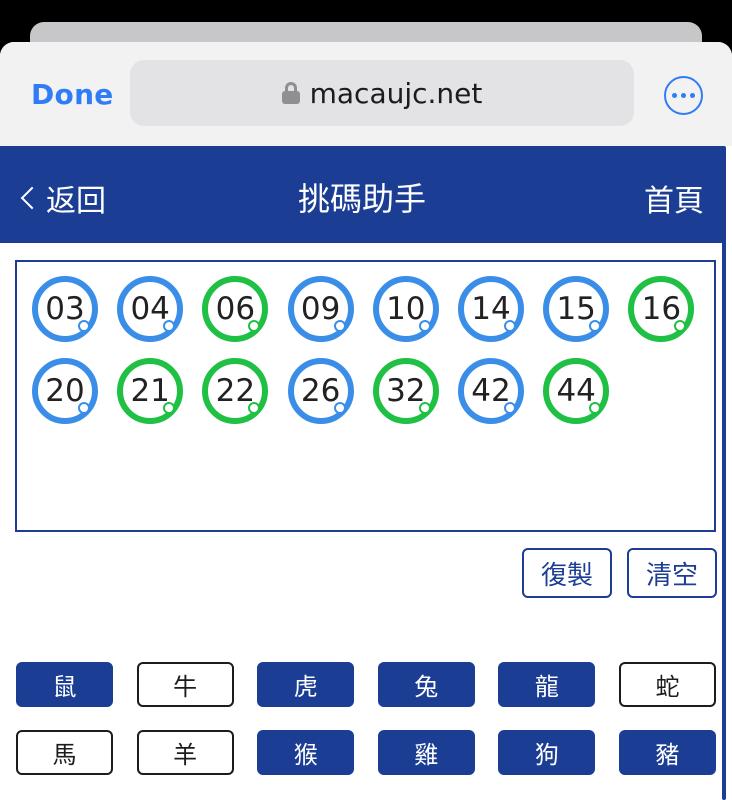 The width and height of the screenshot is (732, 800). What do you see at coordinates (674, 95) in the screenshot?
I see `ellipsis-icon` at bounding box center [674, 95].